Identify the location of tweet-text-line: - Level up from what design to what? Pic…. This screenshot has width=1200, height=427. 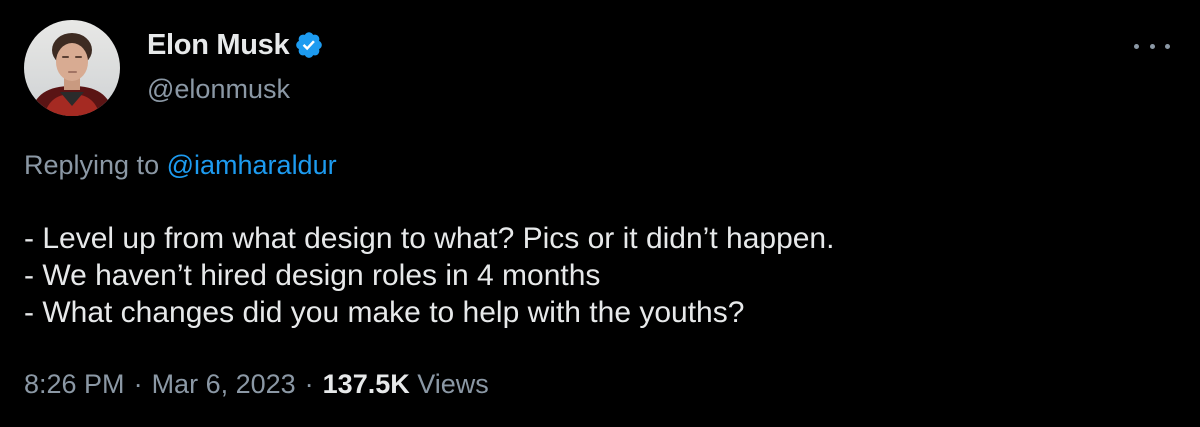
(429, 238).